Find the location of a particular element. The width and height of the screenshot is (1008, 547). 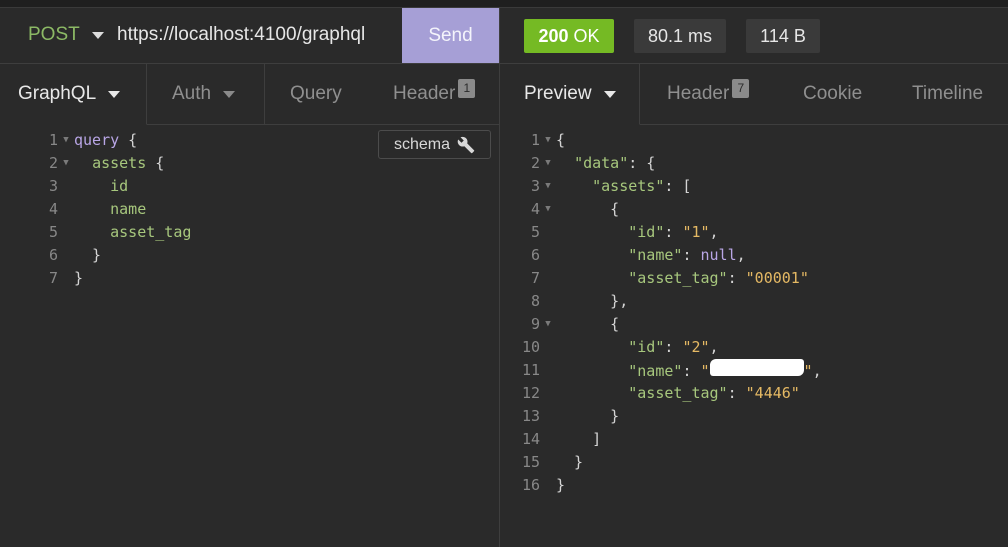

send-button: Send is located at coordinates (450, 35).